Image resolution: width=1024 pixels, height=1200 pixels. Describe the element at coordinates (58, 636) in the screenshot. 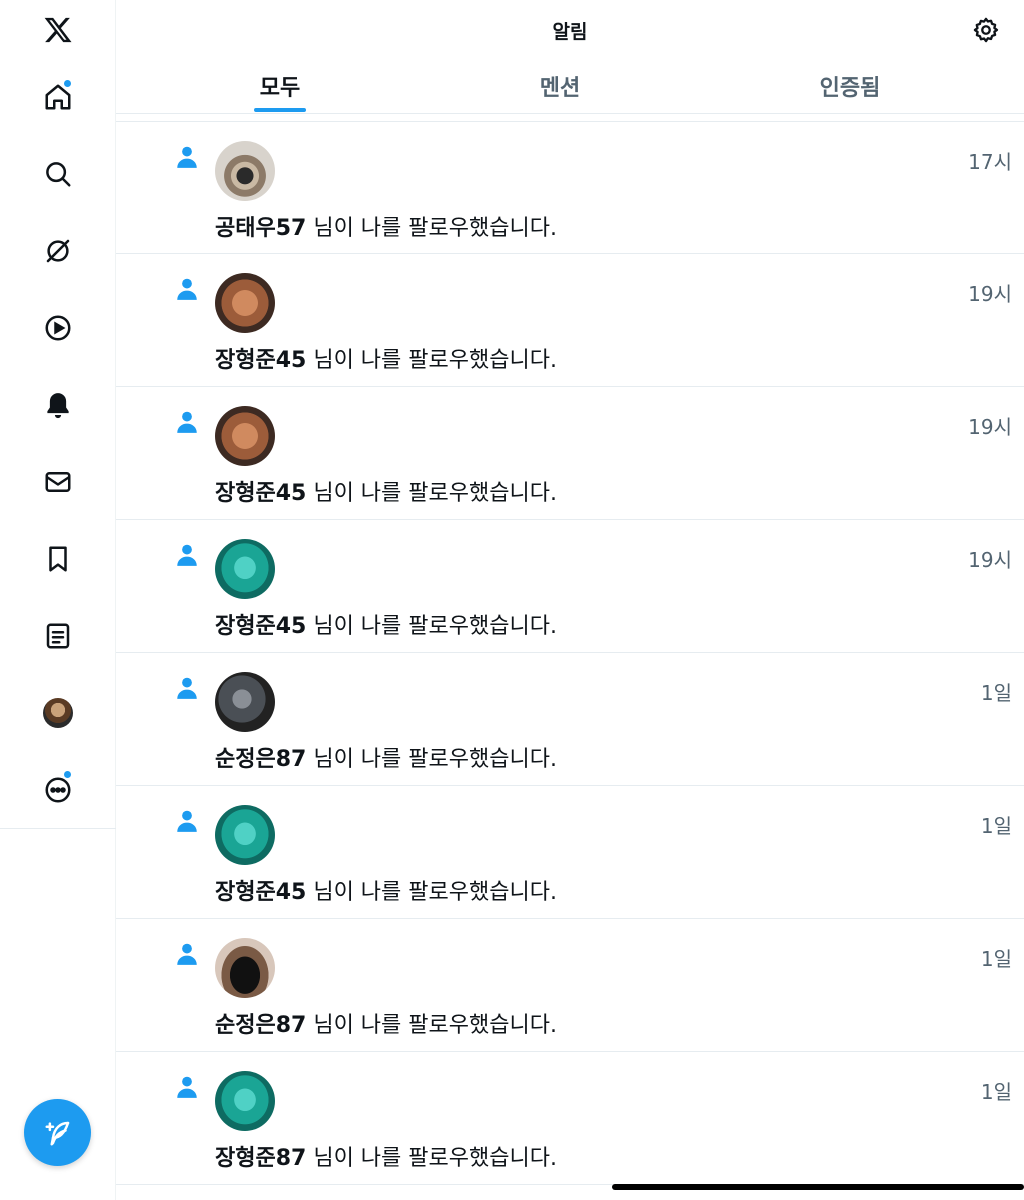

I see `list-icon` at that location.